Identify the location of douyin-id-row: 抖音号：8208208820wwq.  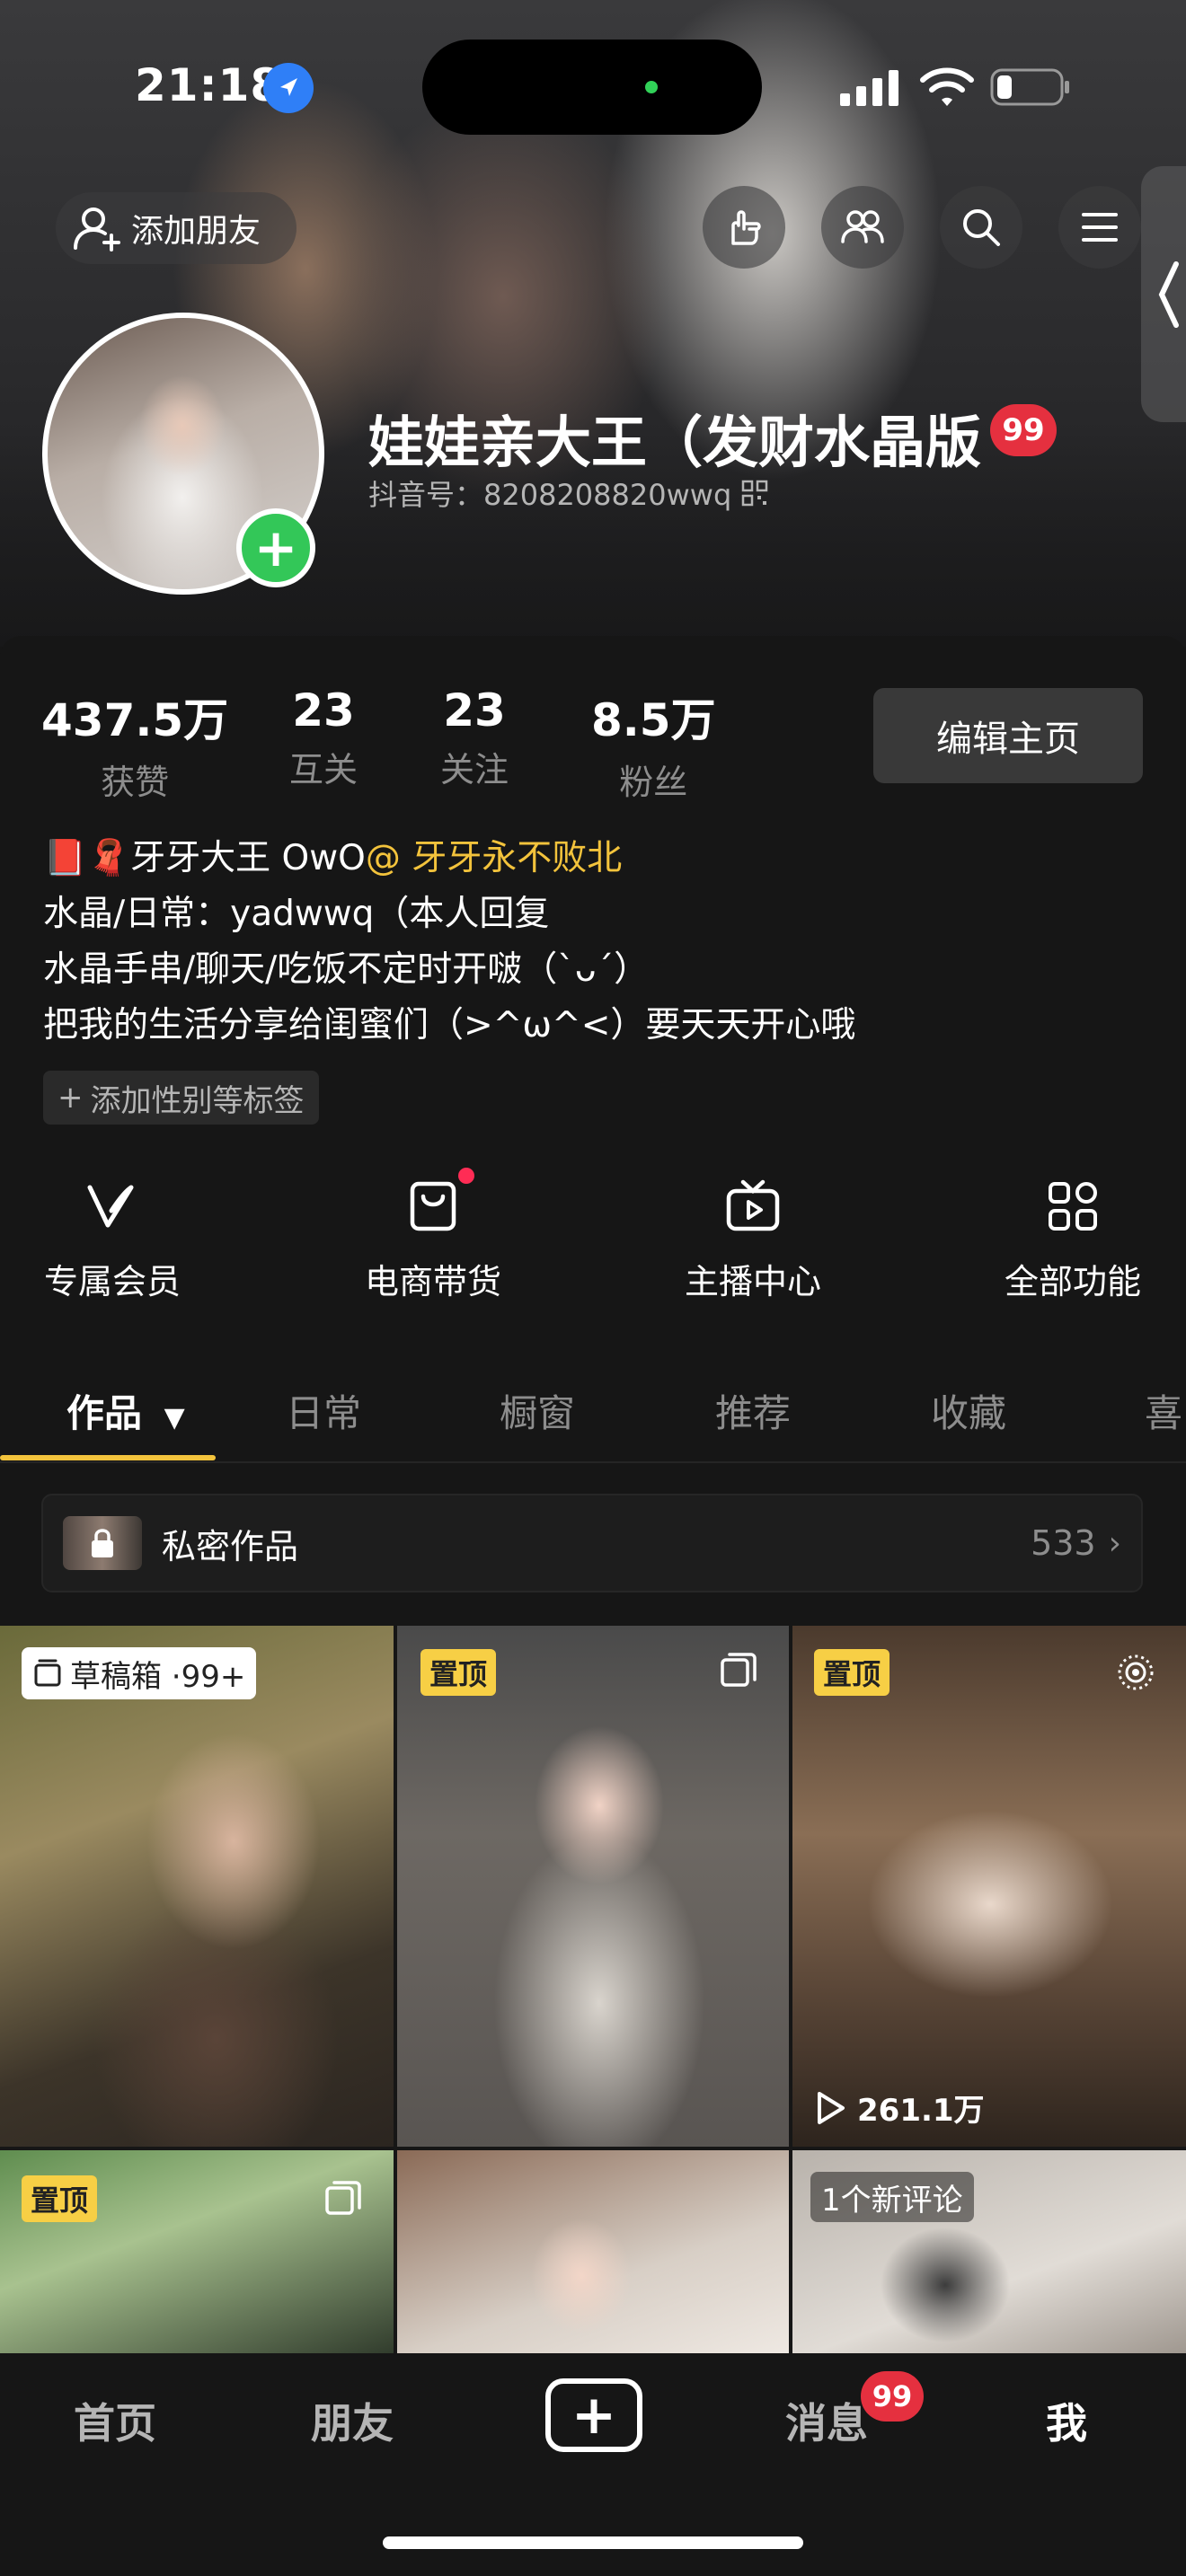
(568, 493).